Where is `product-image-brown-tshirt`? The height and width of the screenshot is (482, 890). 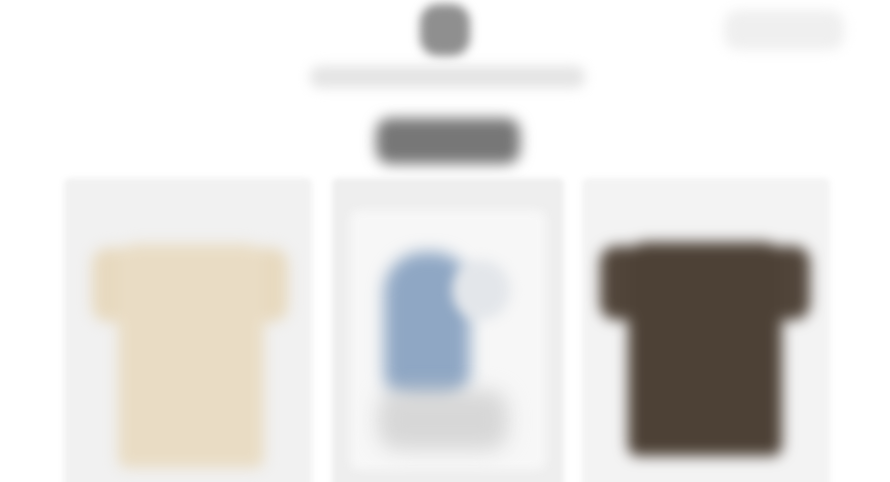
product-image-brown-tshirt is located at coordinates (705, 347).